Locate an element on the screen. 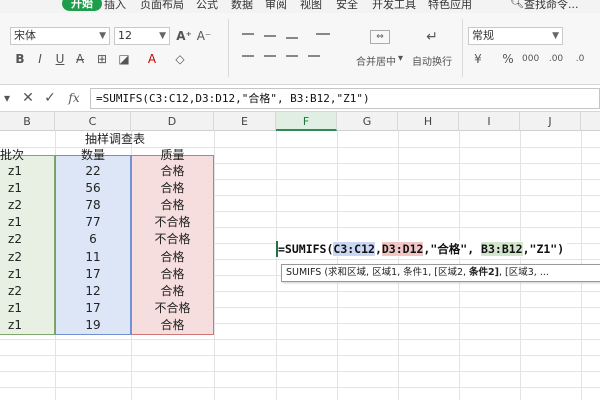 The height and width of the screenshot is (400, 600). font-color-icon: A is located at coordinates (152, 59).